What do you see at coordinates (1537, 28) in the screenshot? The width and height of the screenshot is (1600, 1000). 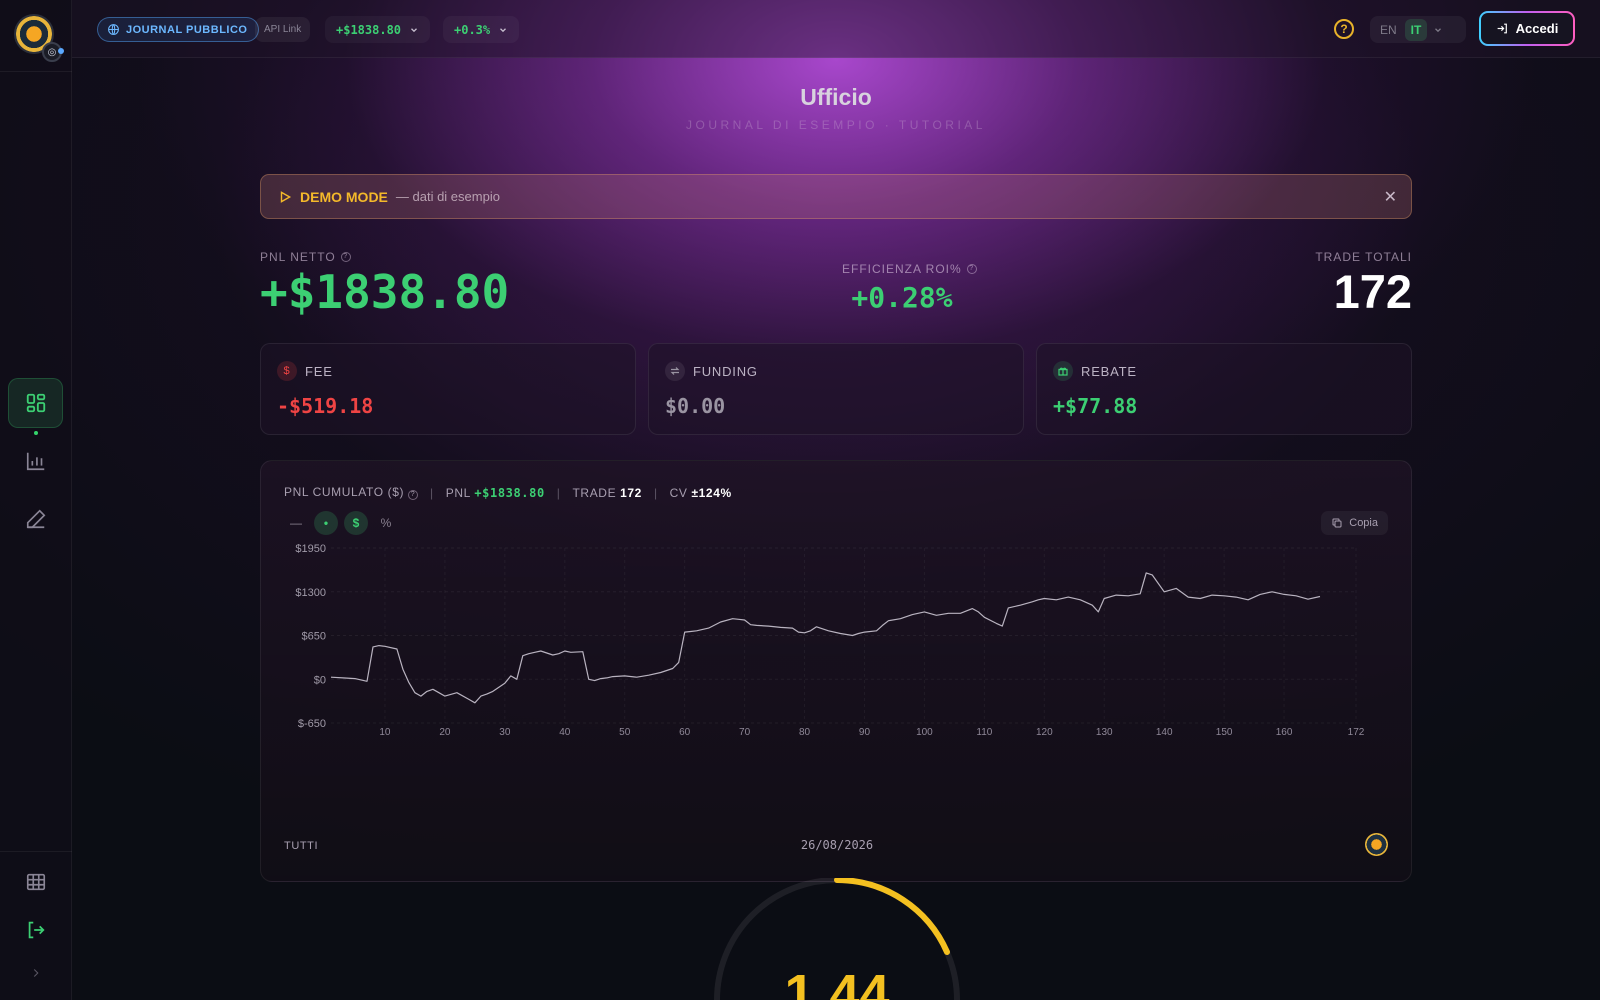 I see `login-label: Accedi` at bounding box center [1537, 28].